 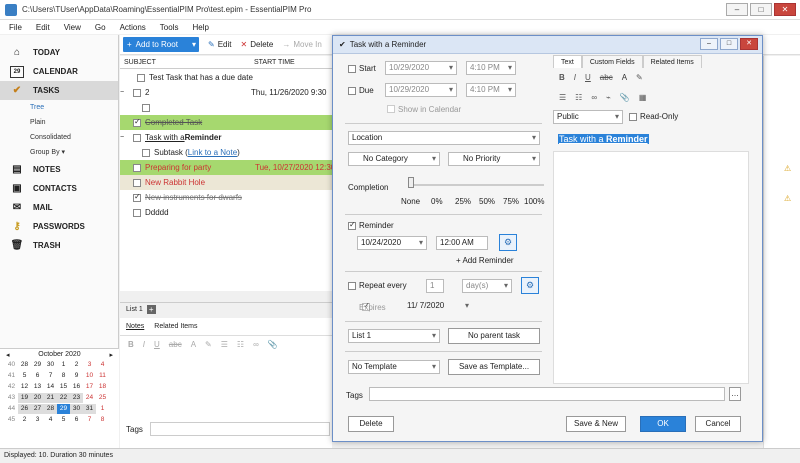 What do you see at coordinates (596, 424) in the screenshot?
I see `save-and-new-button: Save & New` at bounding box center [596, 424].